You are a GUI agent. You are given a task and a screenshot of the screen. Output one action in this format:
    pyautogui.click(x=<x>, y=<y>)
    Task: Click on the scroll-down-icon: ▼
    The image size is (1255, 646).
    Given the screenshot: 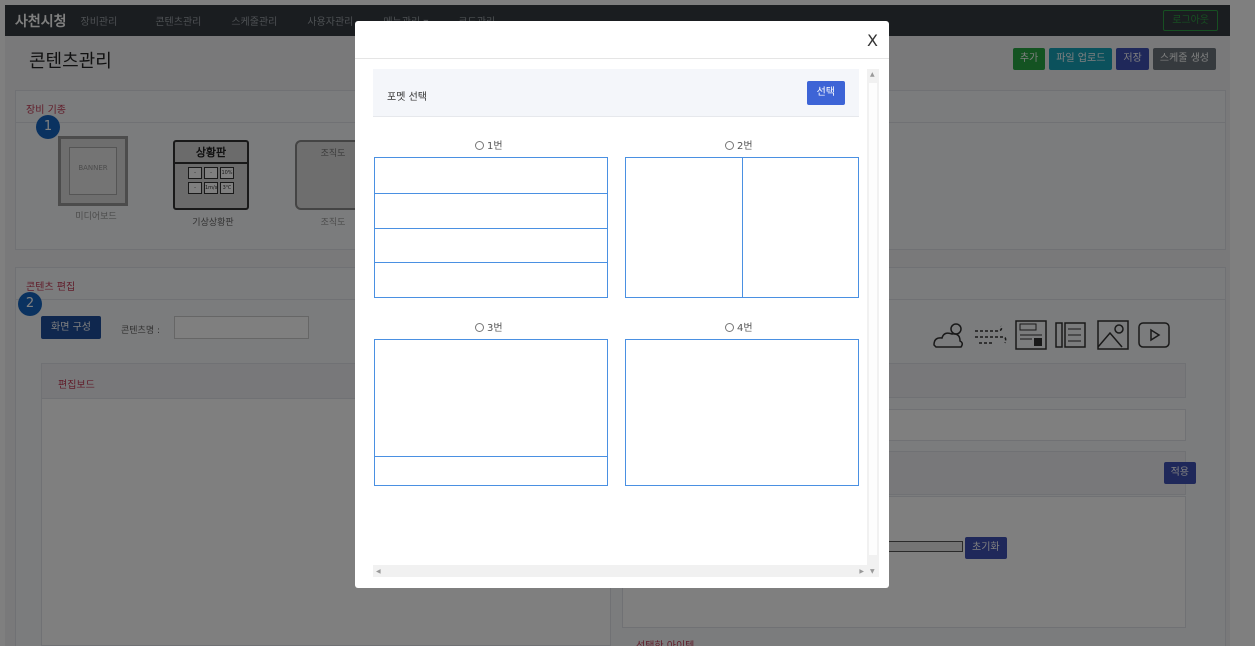 What is the action you would take?
    pyautogui.click(x=872, y=571)
    